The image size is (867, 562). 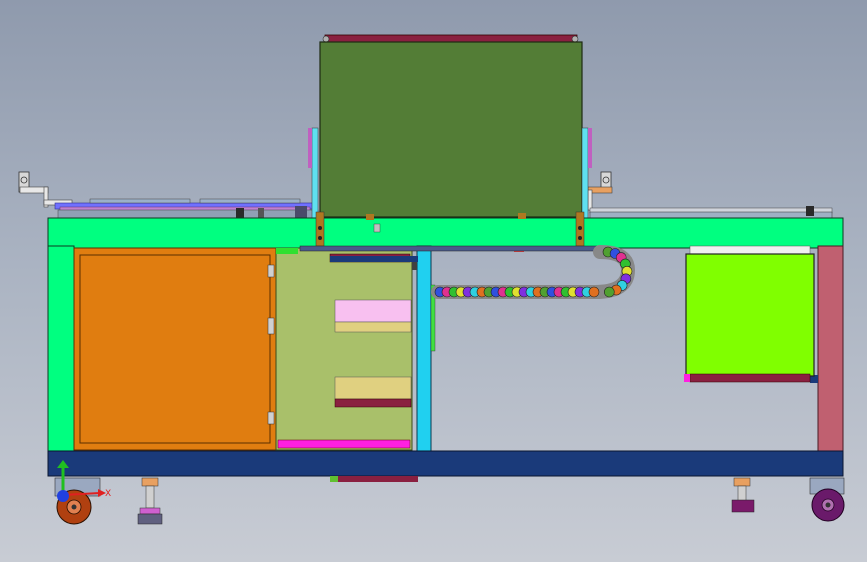 What do you see at coordinates (424, 348) in the screenshot?
I see `cyan-post` at bounding box center [424, 348].